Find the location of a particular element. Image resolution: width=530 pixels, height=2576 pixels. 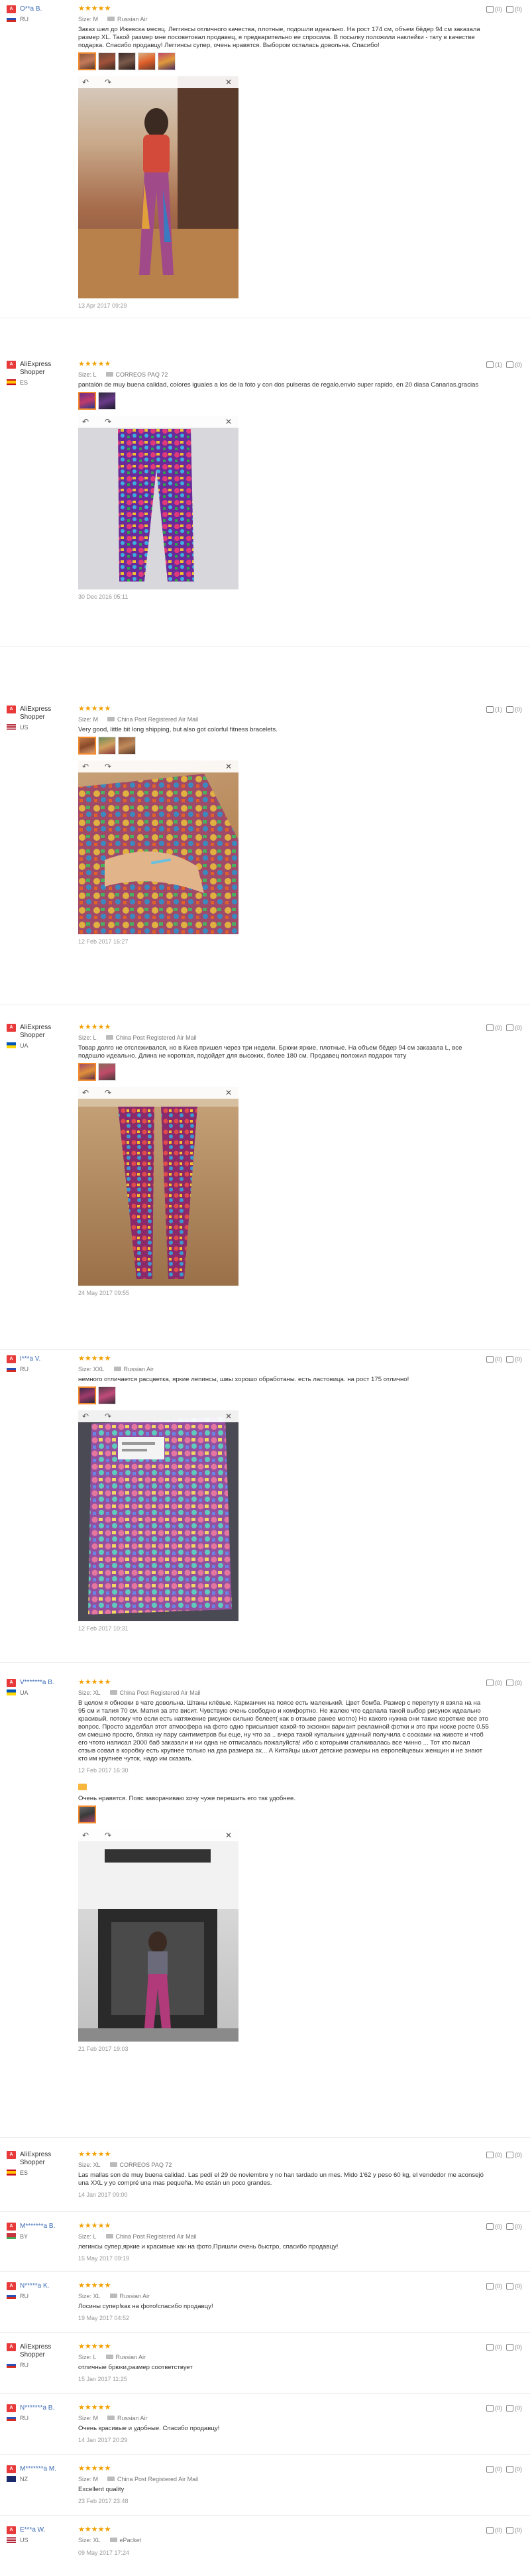

shipping-method: China Post Registered Air Mail is located at coordinates (160, 1692).